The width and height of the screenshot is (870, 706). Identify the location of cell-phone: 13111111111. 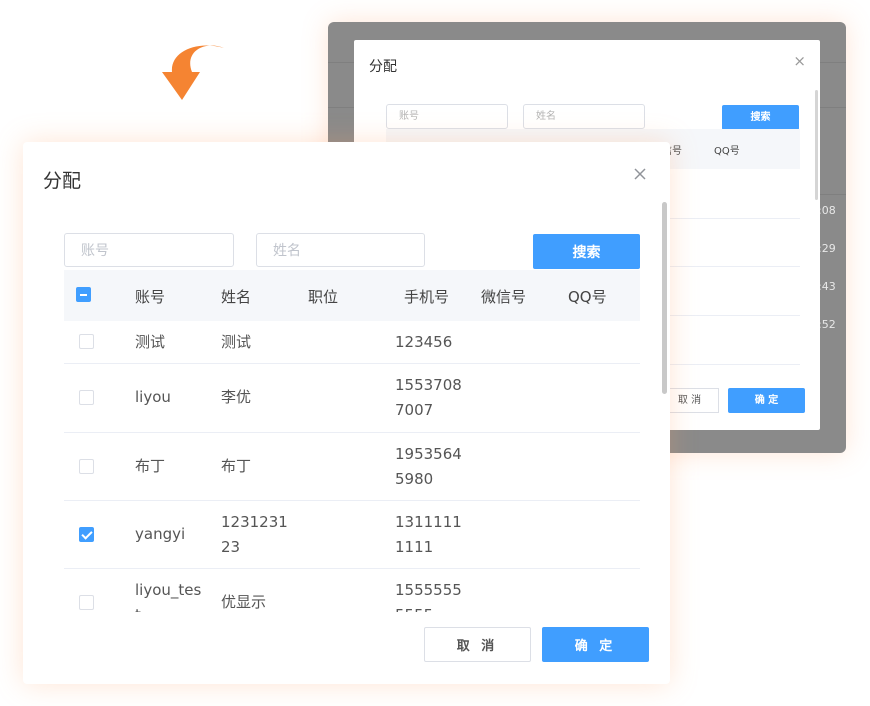
(428, 534).